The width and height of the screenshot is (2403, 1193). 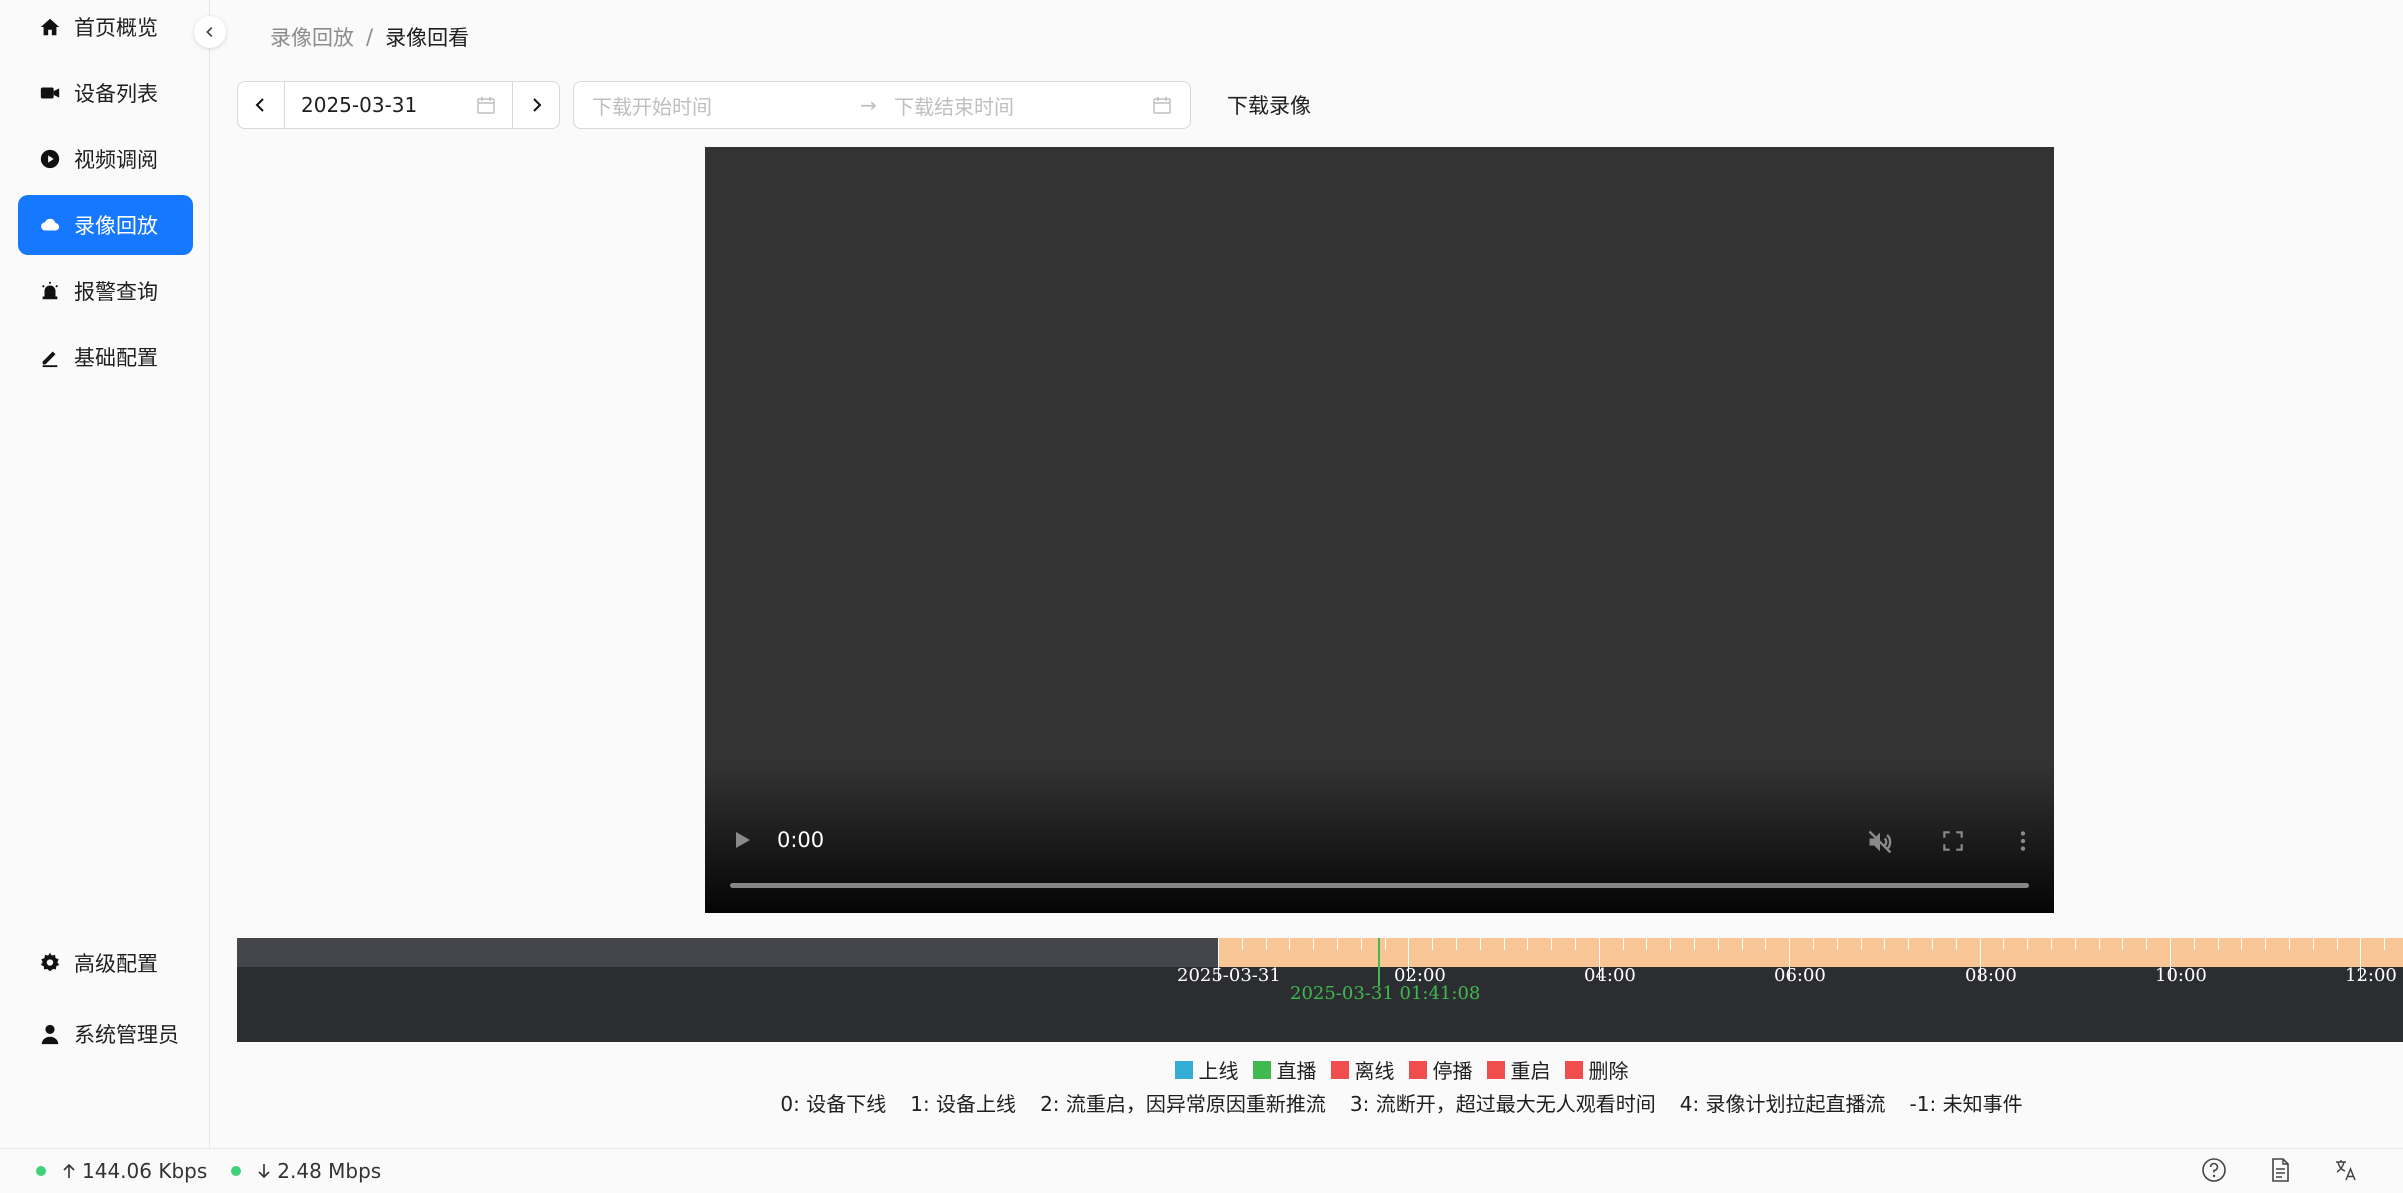 What do you see at coordinates (116, 226) in the screenshot?
I see `sidebar-item-label: 录像回放` at bounding box center [116, 226].